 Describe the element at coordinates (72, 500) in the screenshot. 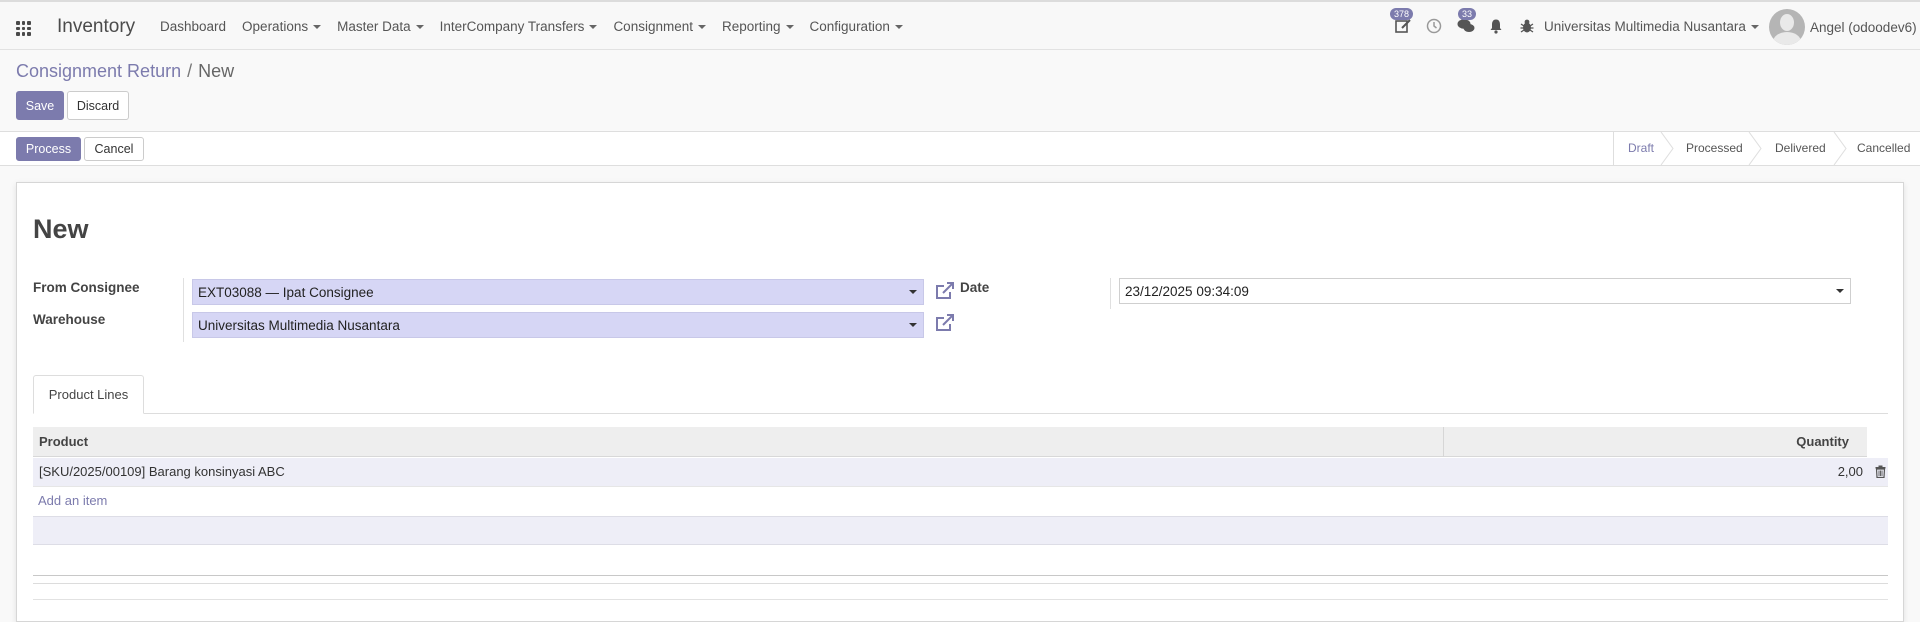

I see `add-item-link: Add an item` at that location.